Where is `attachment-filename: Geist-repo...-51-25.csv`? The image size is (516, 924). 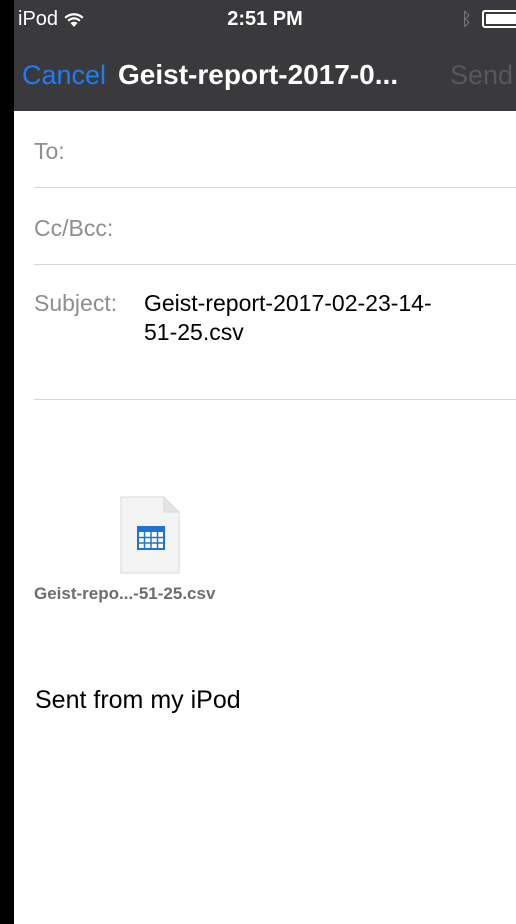 attachment-filename: Geist-repo...-51-25.csv is located at coordinates (125, 593).